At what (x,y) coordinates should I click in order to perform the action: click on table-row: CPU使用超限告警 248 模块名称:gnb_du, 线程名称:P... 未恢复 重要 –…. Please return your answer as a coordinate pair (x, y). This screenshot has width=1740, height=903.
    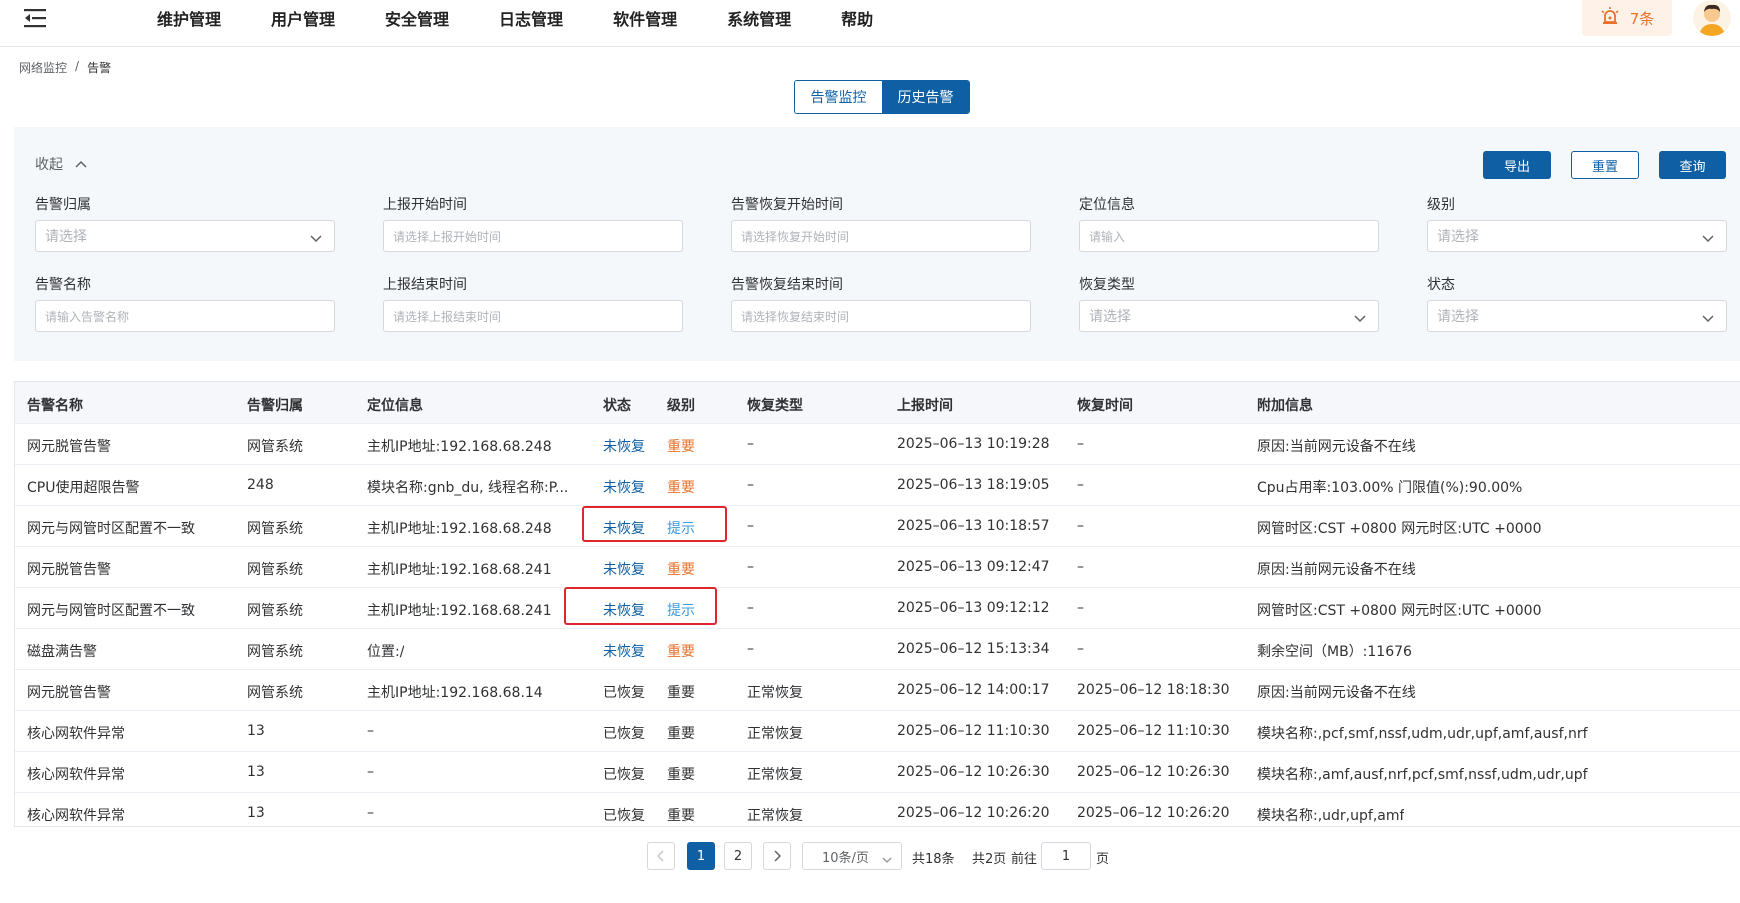
    Looking at the image, I should click on (877, 485).